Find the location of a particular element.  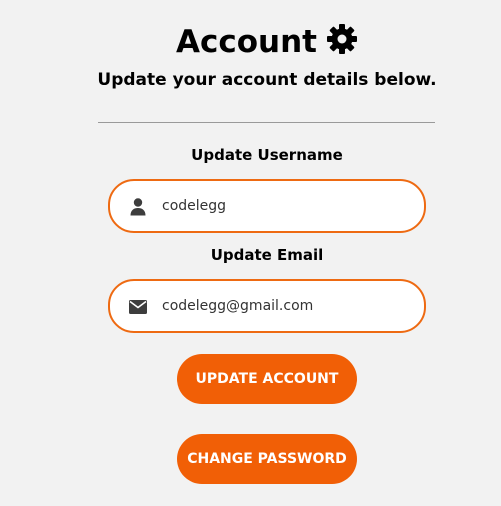

email-field is located at coordinates (267, 306).